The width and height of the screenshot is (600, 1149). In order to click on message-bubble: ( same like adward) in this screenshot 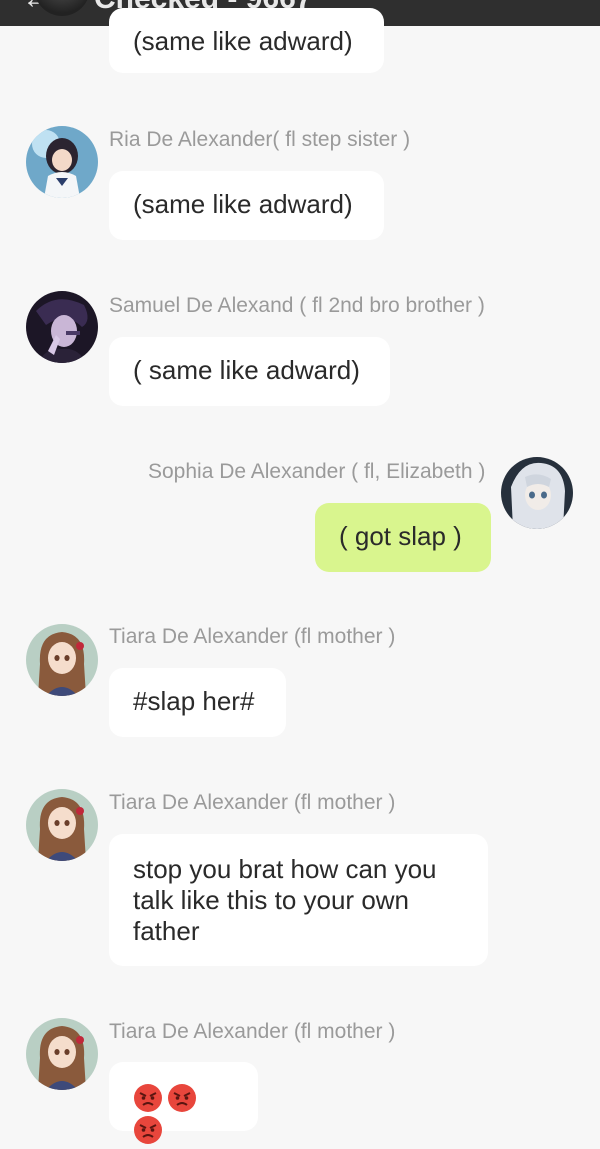, I will do `click(249, 371)`.